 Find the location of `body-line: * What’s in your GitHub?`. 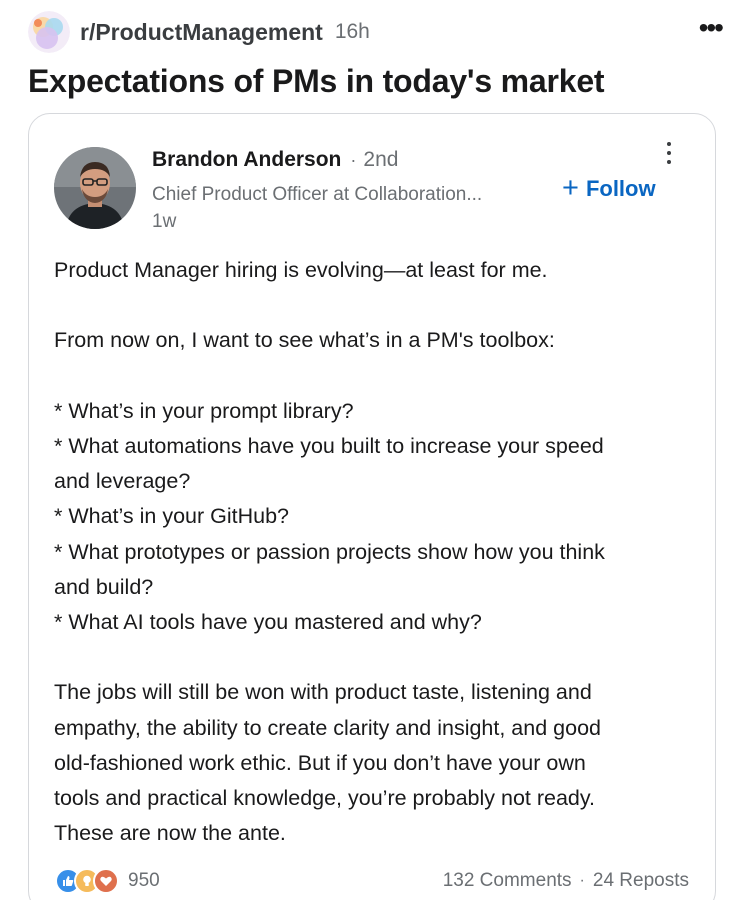

body-line: * What’s in your GitHub? is located at coordinates (172, 516).